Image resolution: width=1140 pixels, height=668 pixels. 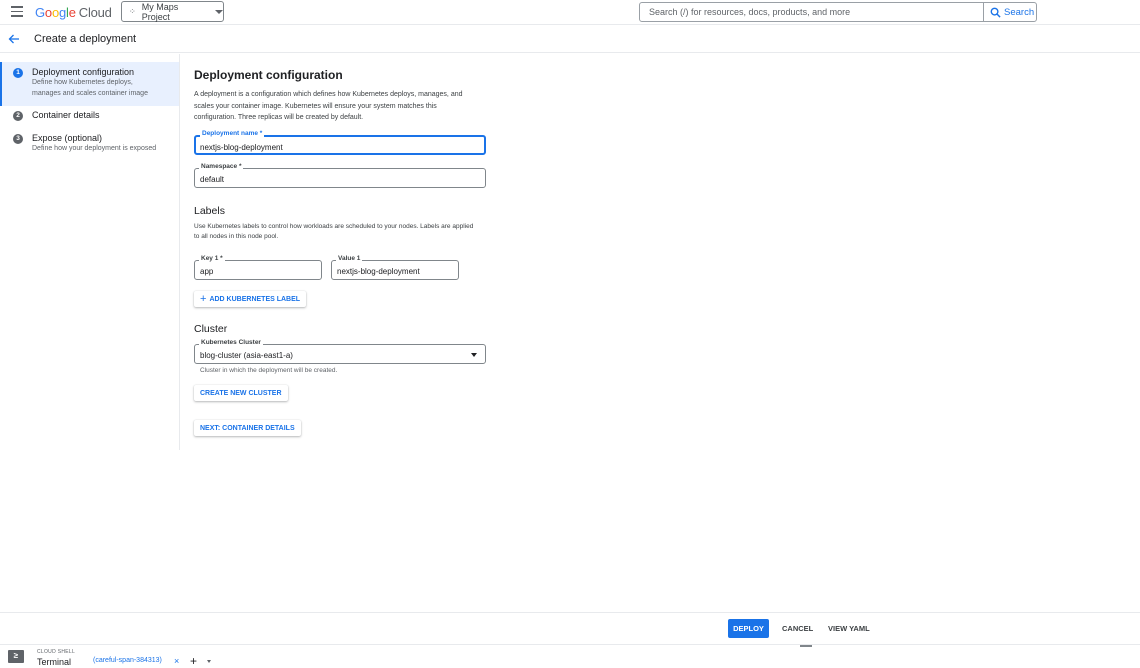 I want to click on deploy-button: DEPLOY, so click(x=748, y=628).